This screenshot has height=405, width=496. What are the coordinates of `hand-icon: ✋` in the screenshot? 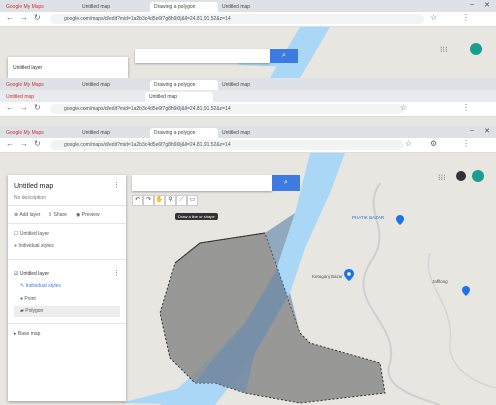 It's located at (159, 200).